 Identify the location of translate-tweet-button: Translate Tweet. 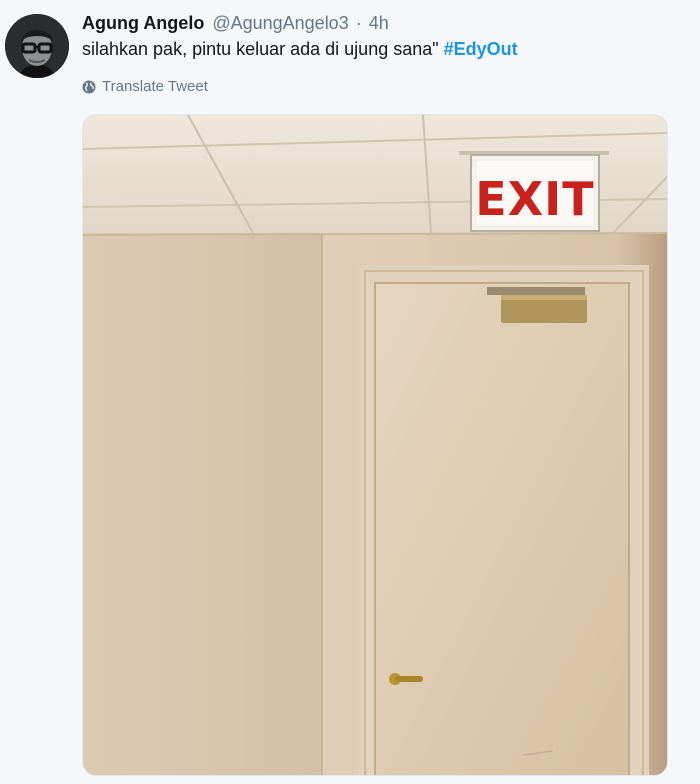
(145, 86).